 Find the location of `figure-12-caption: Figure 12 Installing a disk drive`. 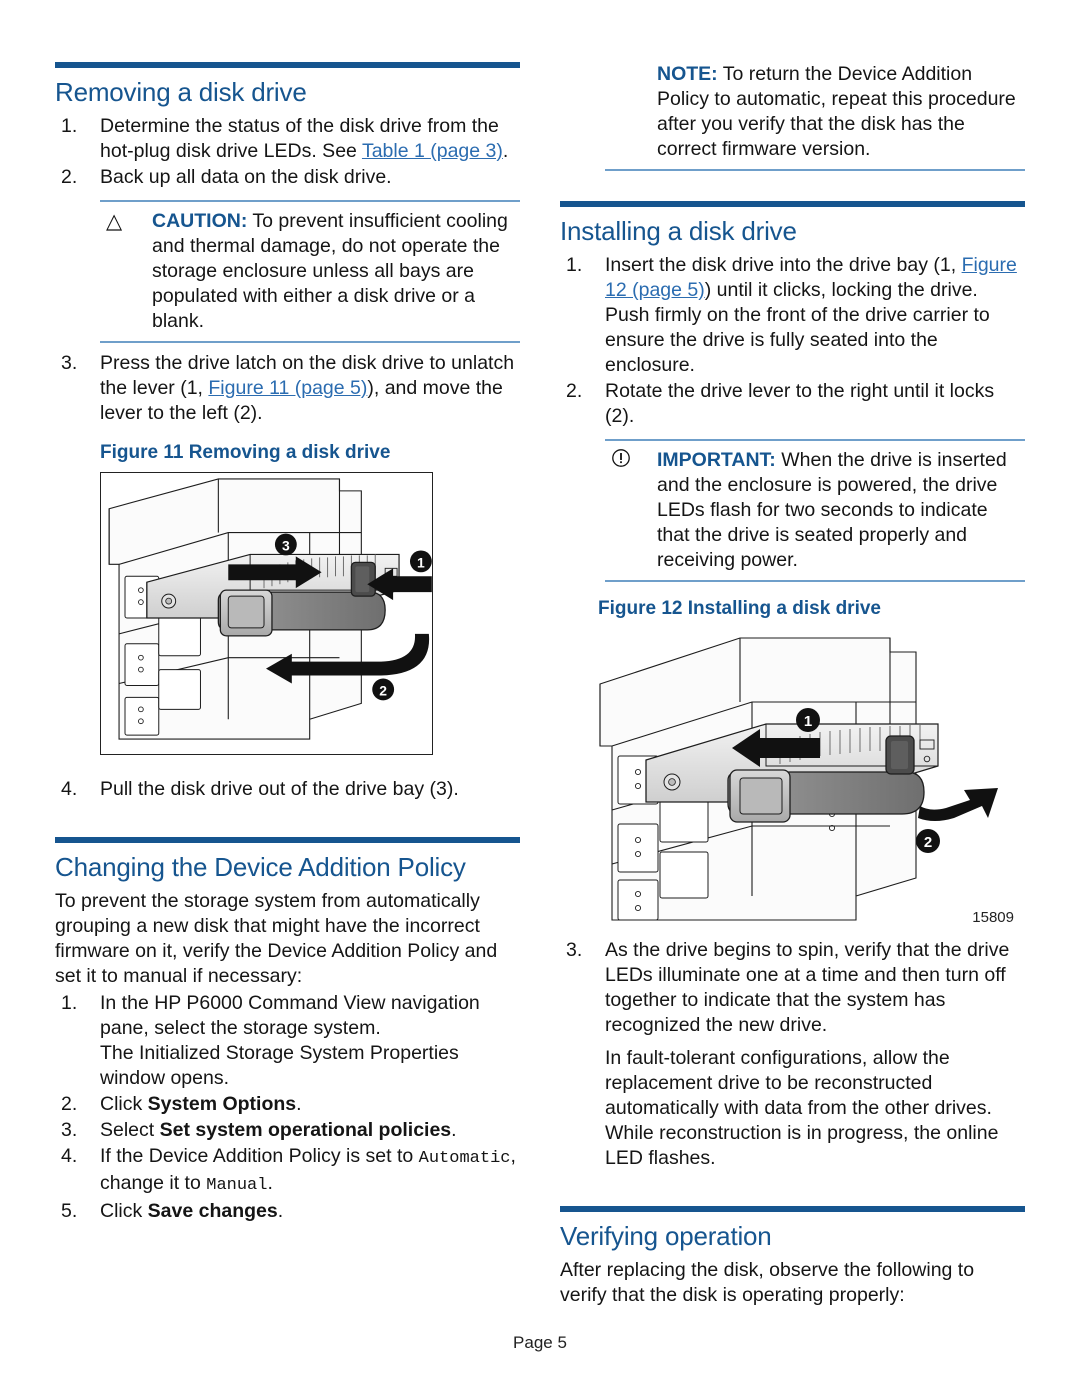

figure-12-caption: Figure 12 Installing a disk drive is located at coordinates (739, 608).